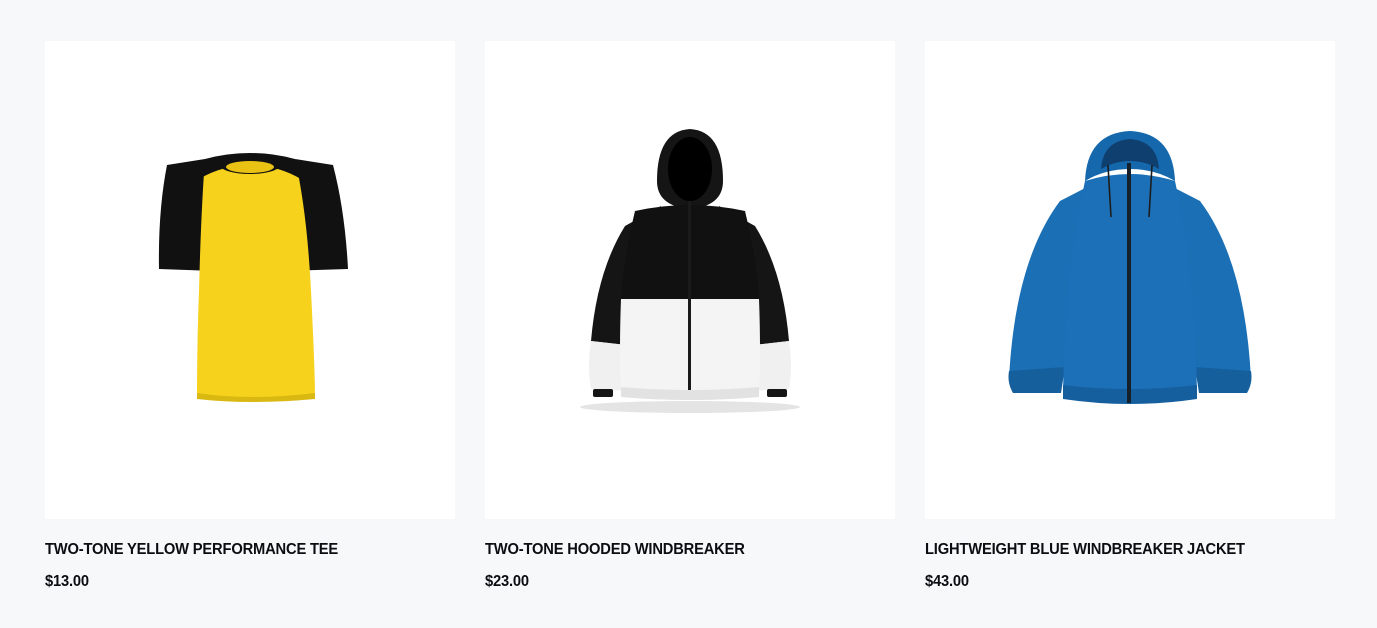  What do you see at coordinates (947, 581) in the screenshot?
I see `product-price: $43.00` at bounding box center [947, 581].